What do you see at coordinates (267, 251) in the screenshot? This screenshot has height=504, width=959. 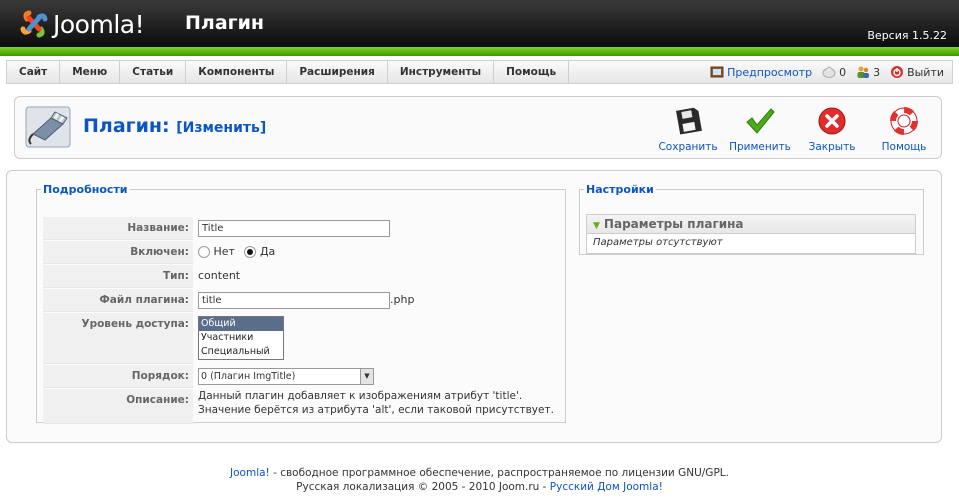 I see `enabled-yes-label: Да` at bounding box center [267, 251].